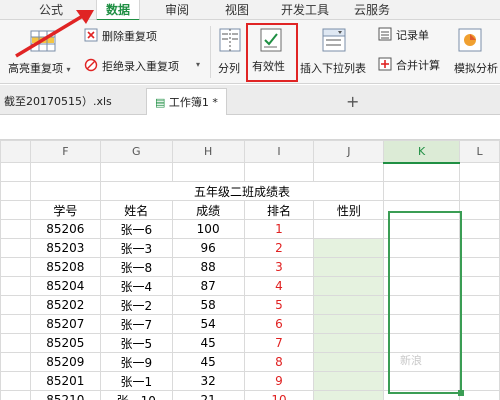 This screenshot has height=400, width=500. What do you see at coordinates (118, 10) in the screenshot?
I see `tab-data: 数据` at bounding box center [118, 10].